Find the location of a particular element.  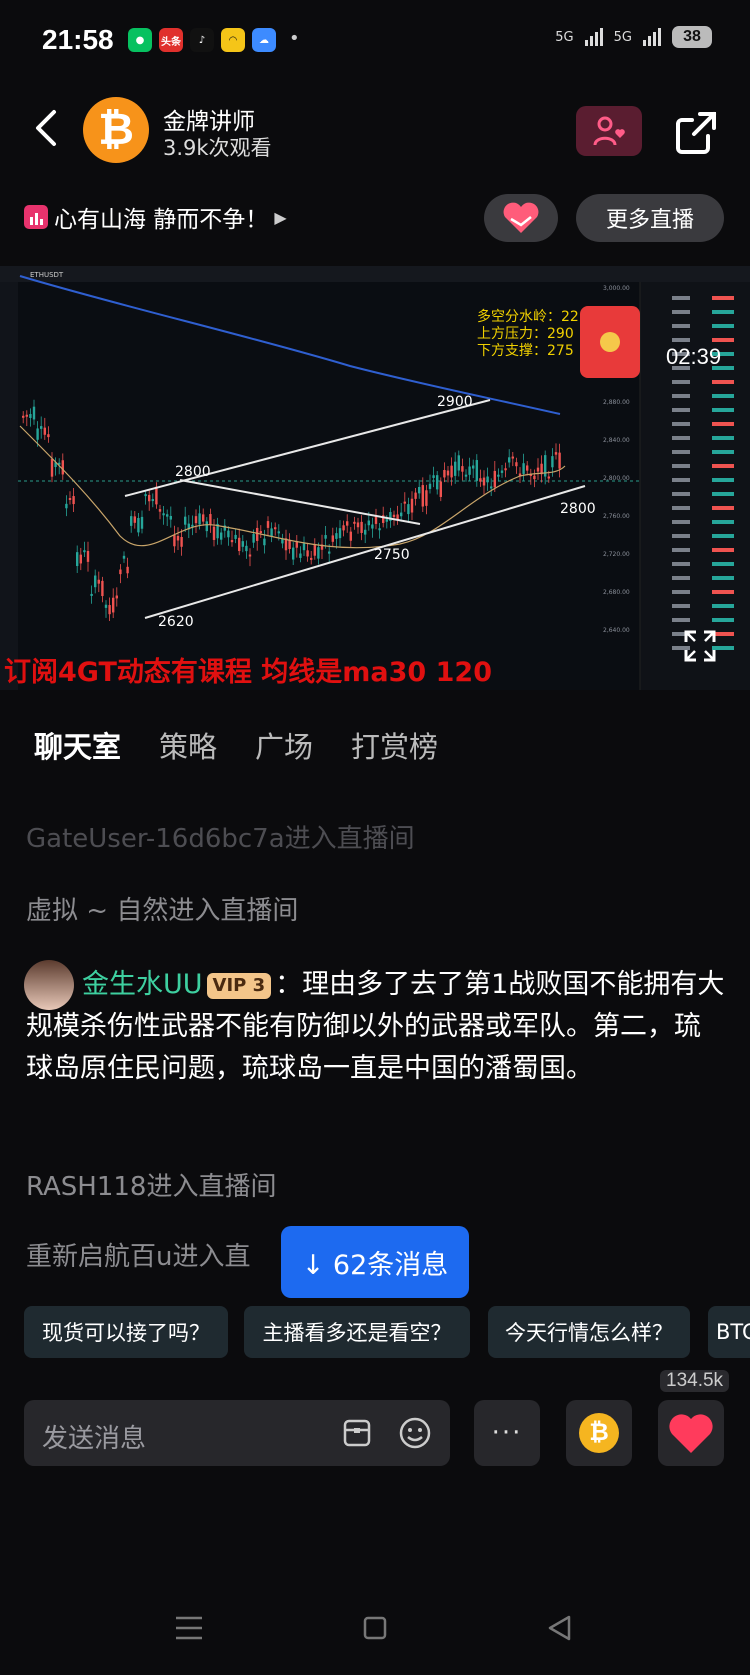

live-bars-icon is located at coordinates (36, 217).